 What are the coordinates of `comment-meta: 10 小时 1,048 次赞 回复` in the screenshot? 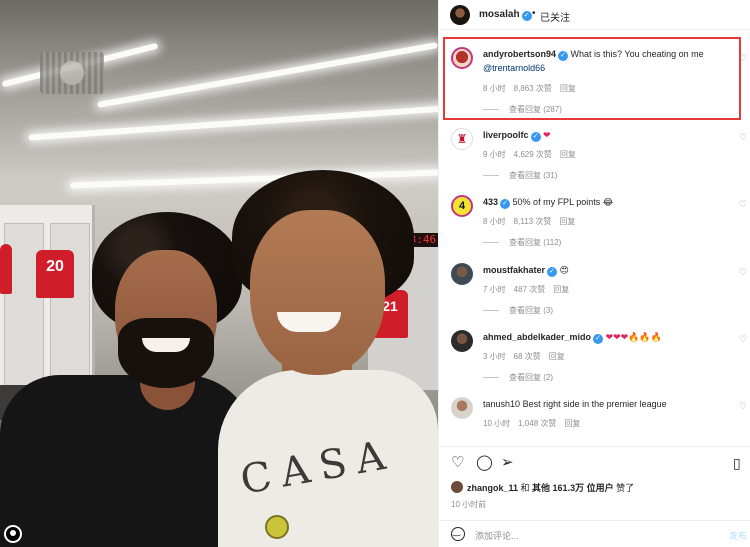 It's located at (532, 423).